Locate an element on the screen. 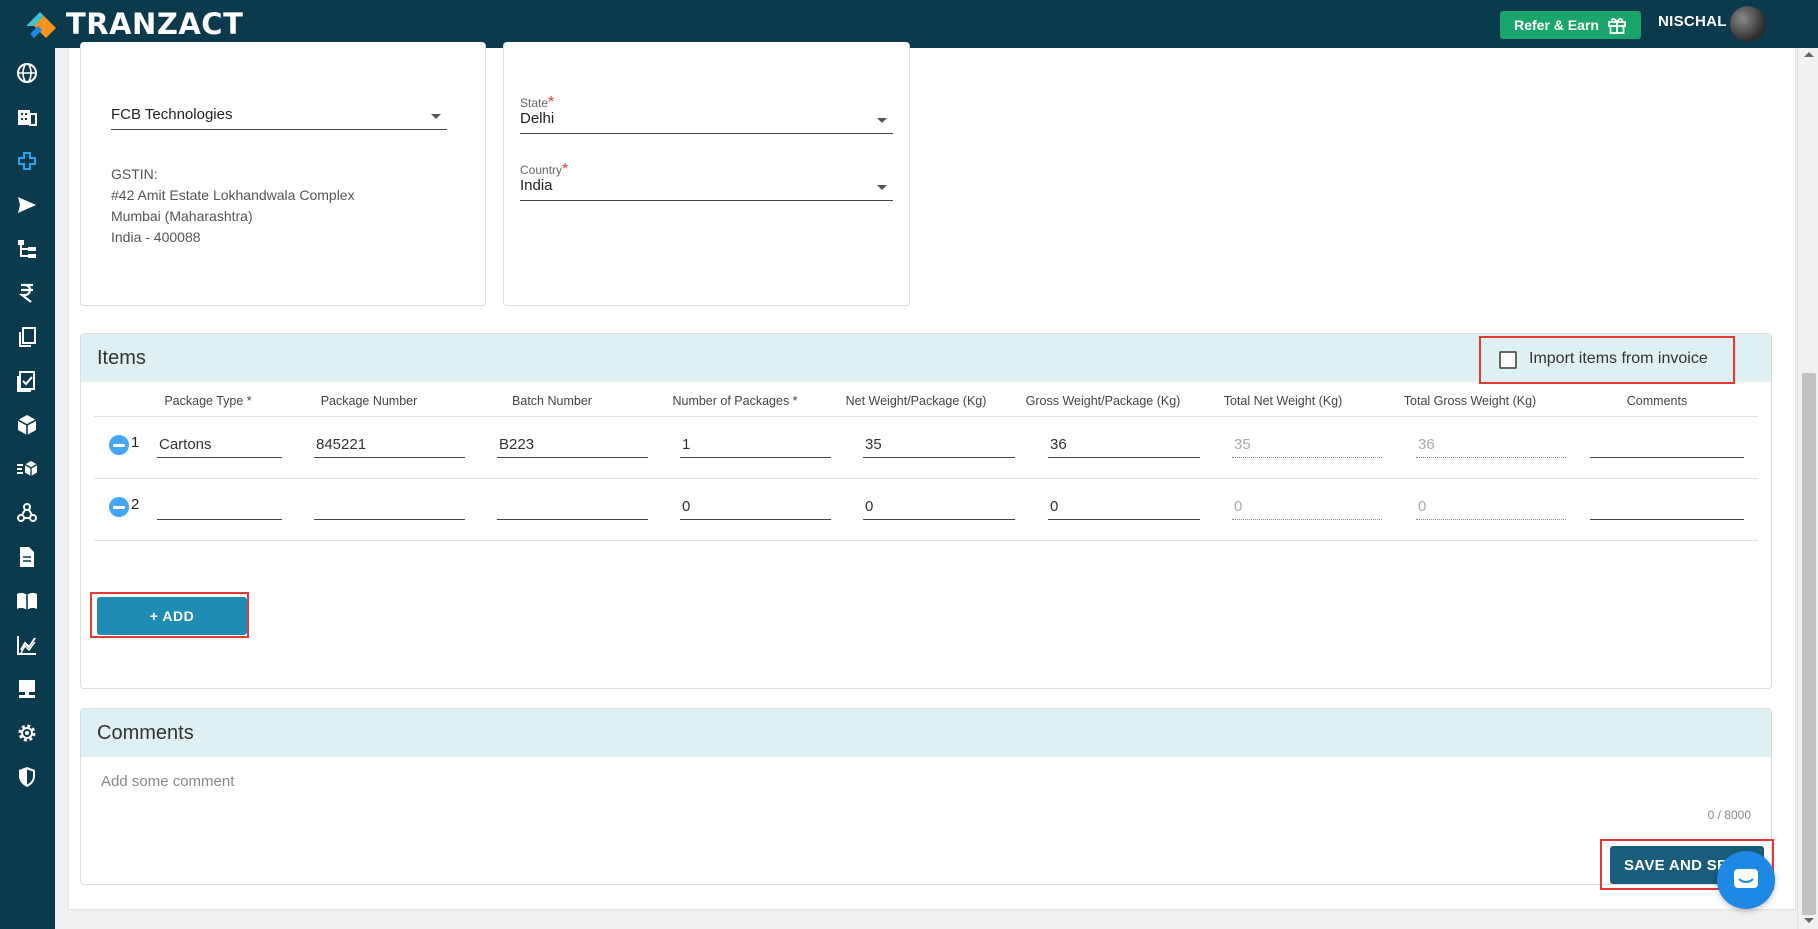 This screenshot has height=929, width=1818. package-type-input is located at coordinates (219, 507).